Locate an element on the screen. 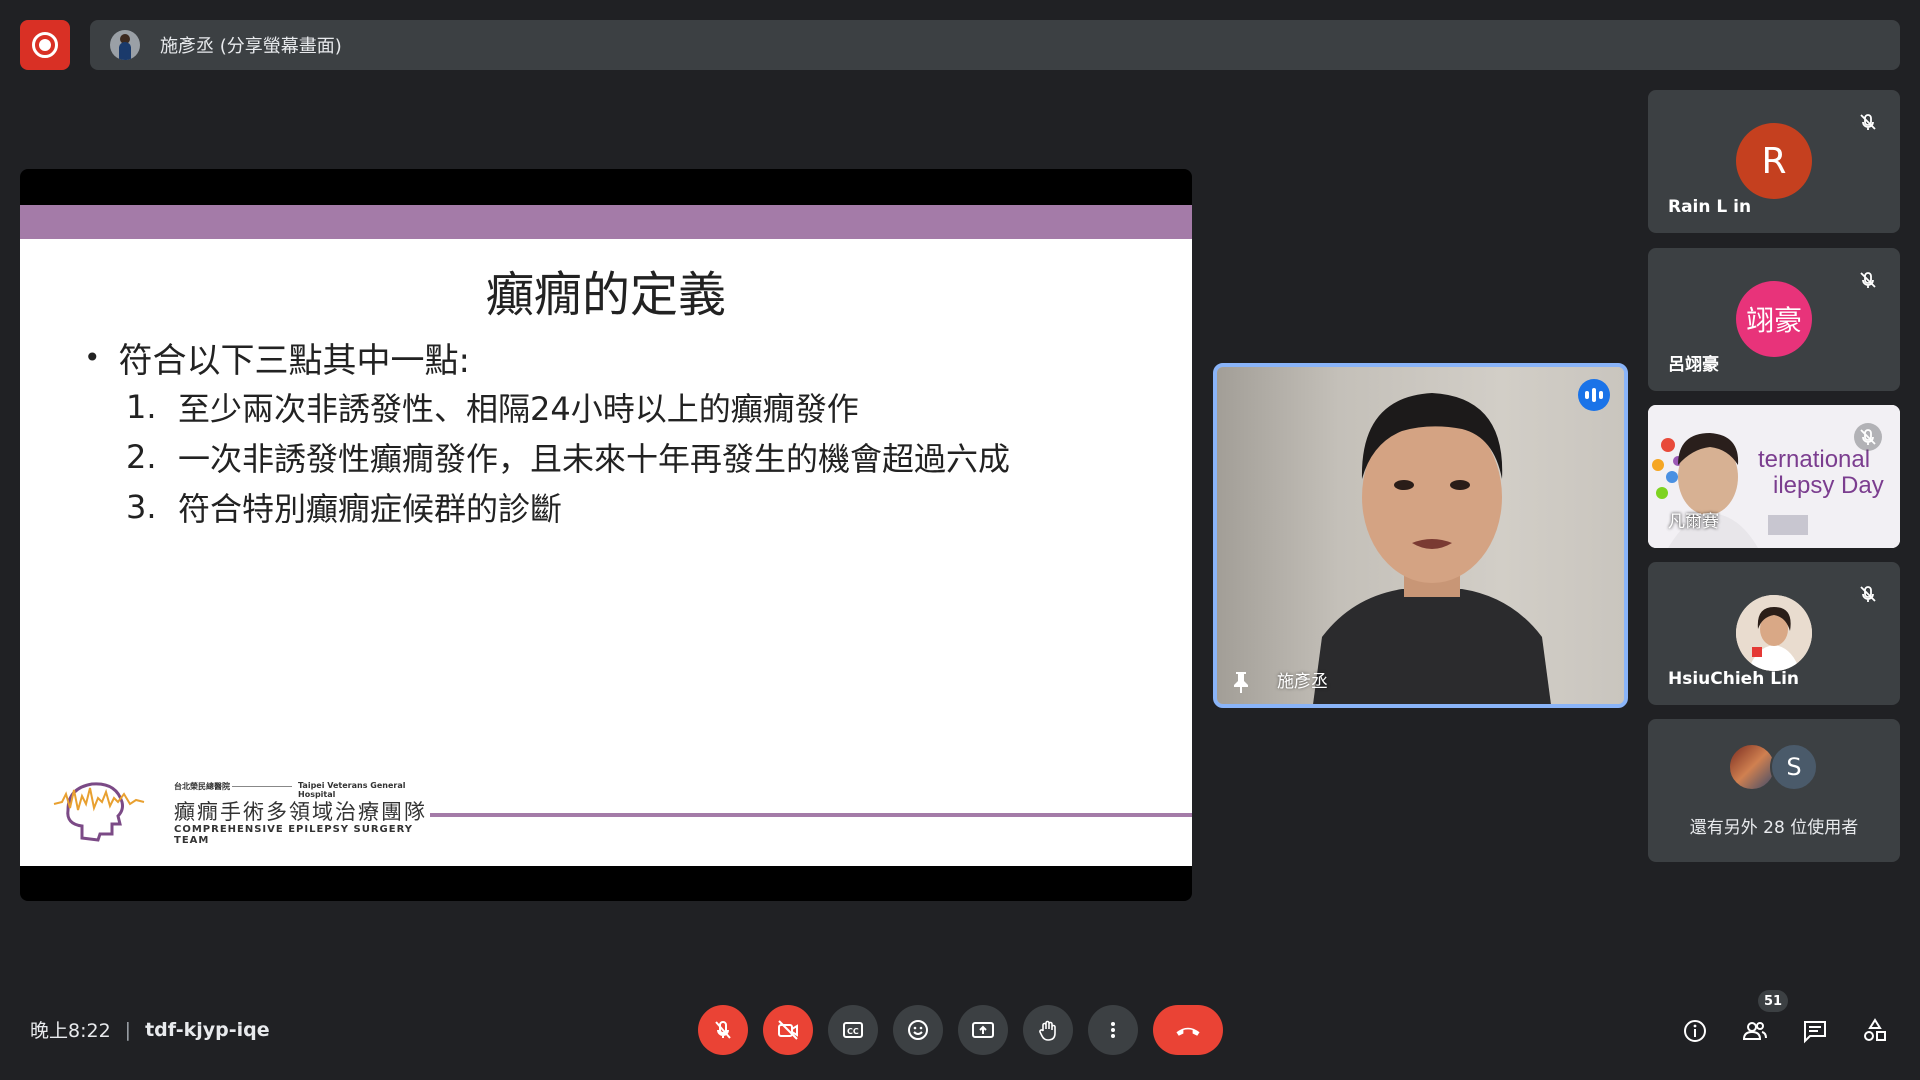 The width and height of the screenshot is (1920, 1080). speaker-video is located at coordinates (1432, 548).